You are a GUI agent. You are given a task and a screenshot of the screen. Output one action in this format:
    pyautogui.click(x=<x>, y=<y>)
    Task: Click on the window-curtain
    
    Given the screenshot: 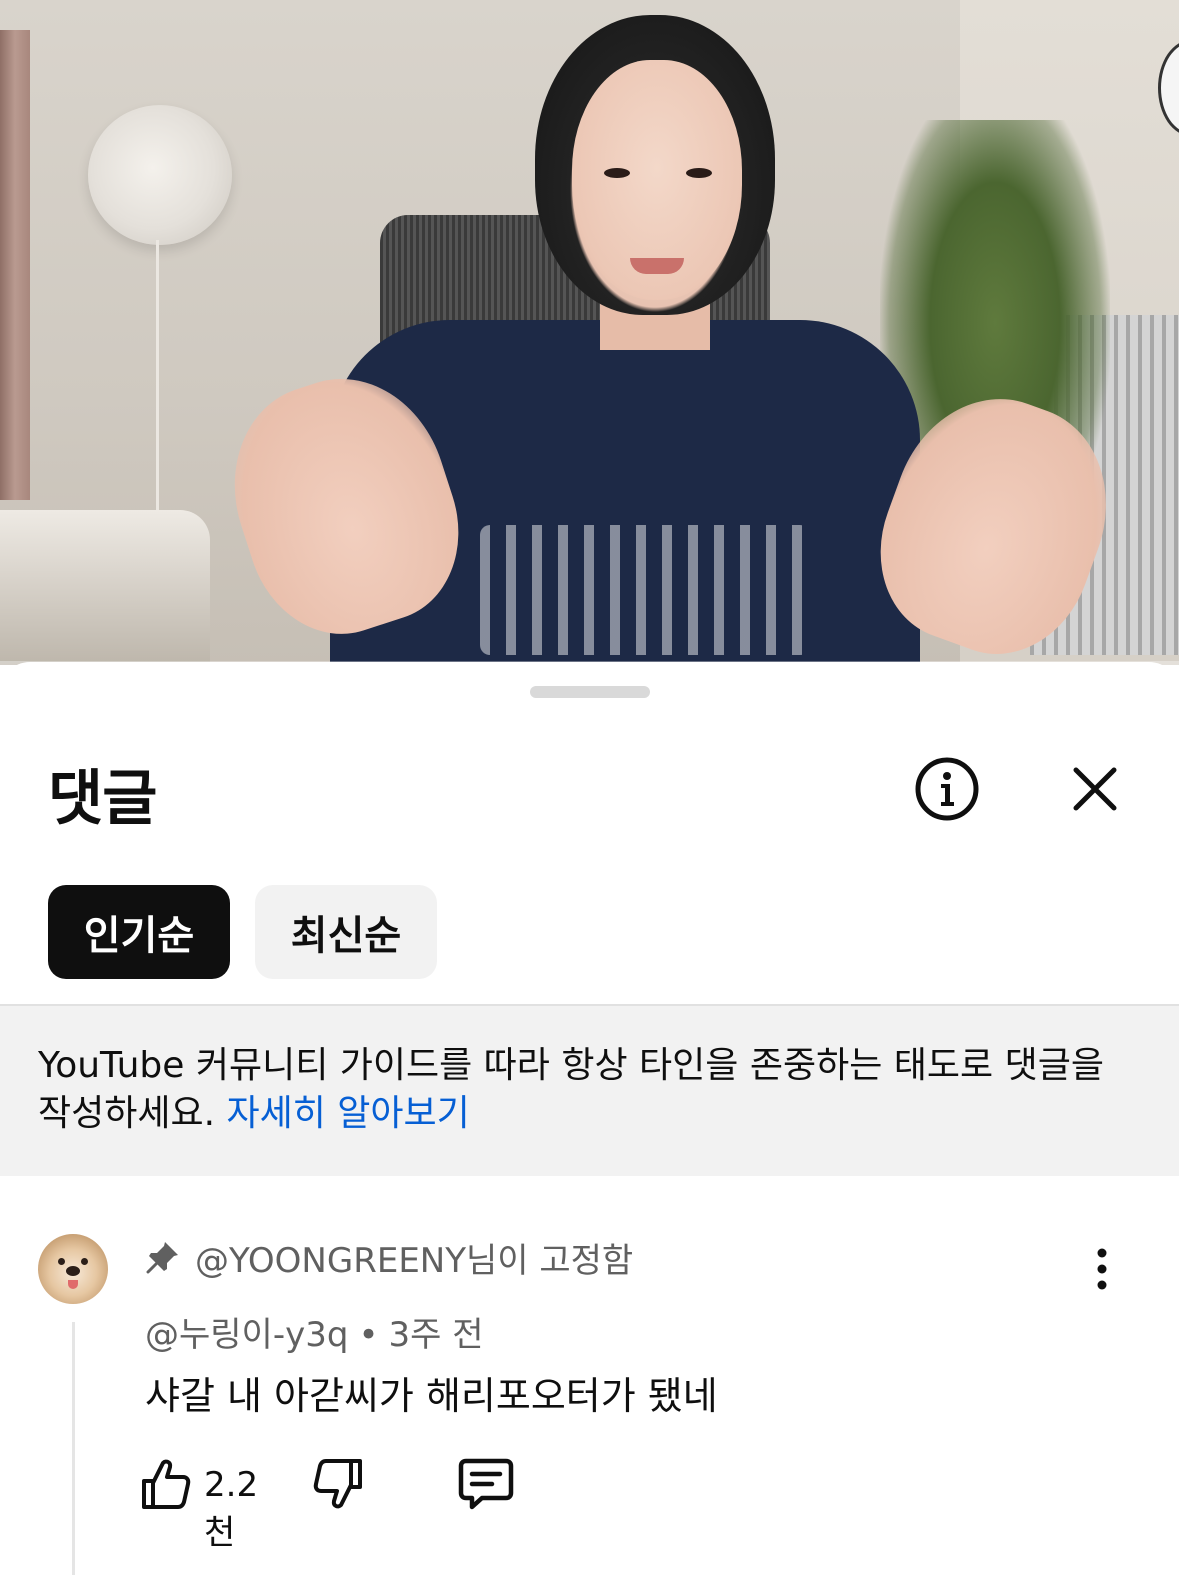 What is the action you would take?
    pyautogui.click(x=15, y=265)
    